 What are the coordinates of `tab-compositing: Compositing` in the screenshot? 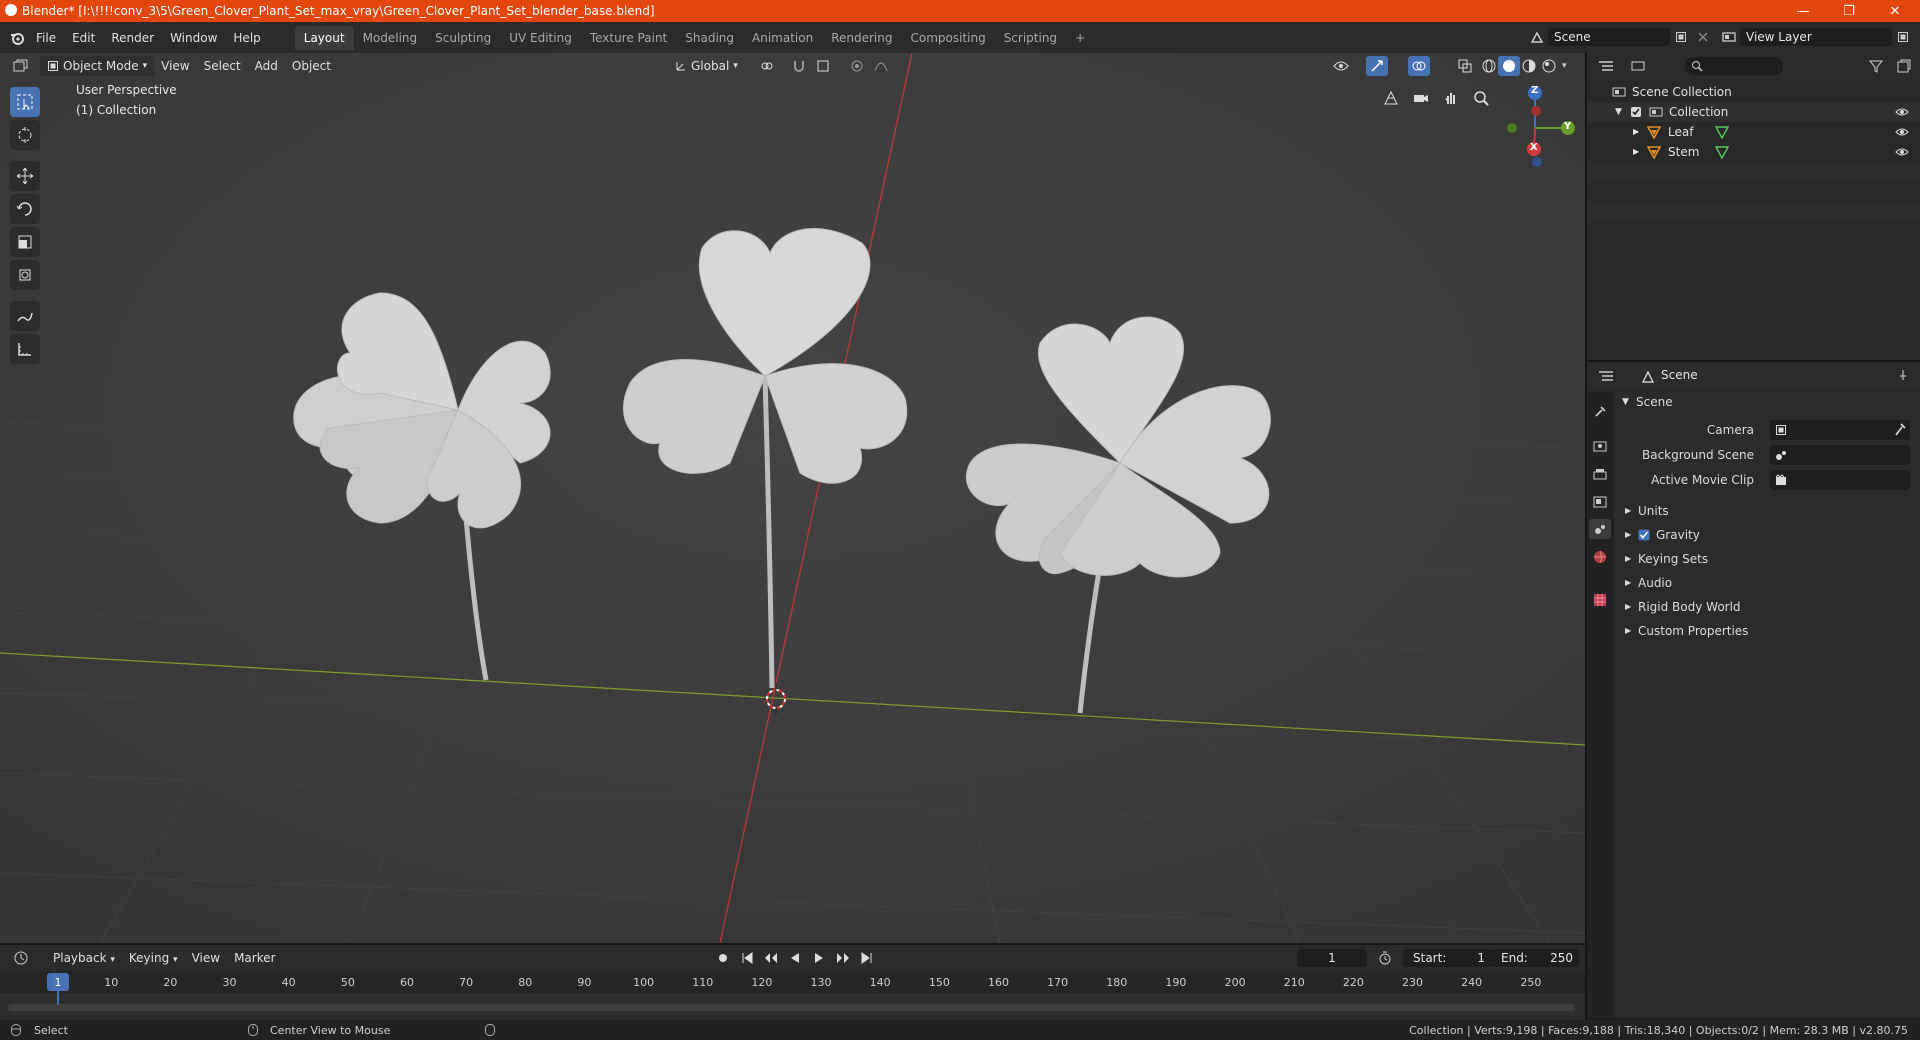 It's located at (947, 38).